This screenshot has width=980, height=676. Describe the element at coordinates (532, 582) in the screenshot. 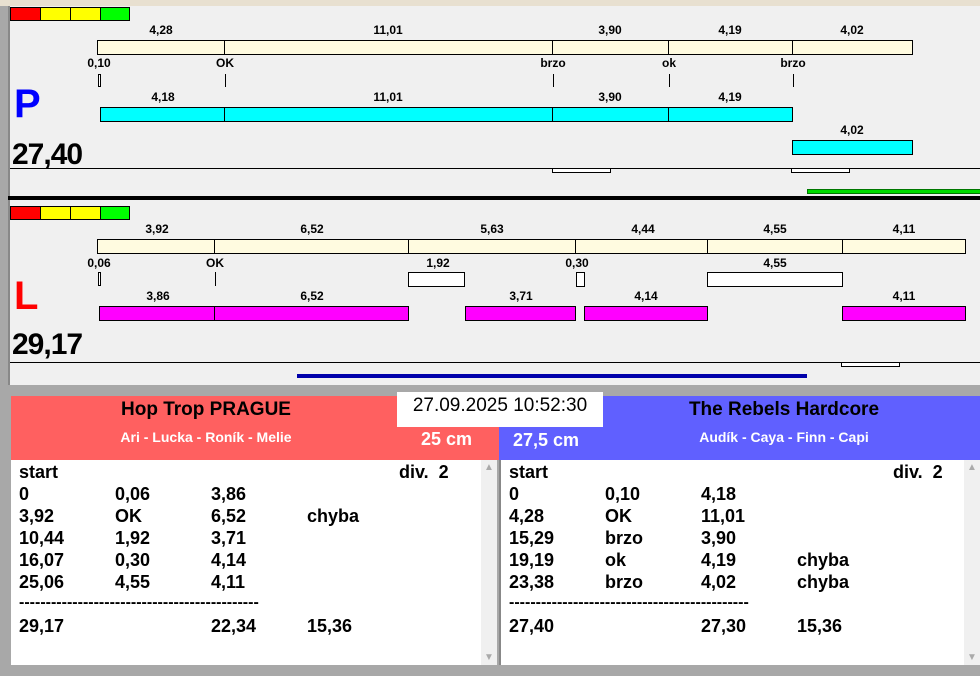

I see `result-cell: 23,38` at that location.